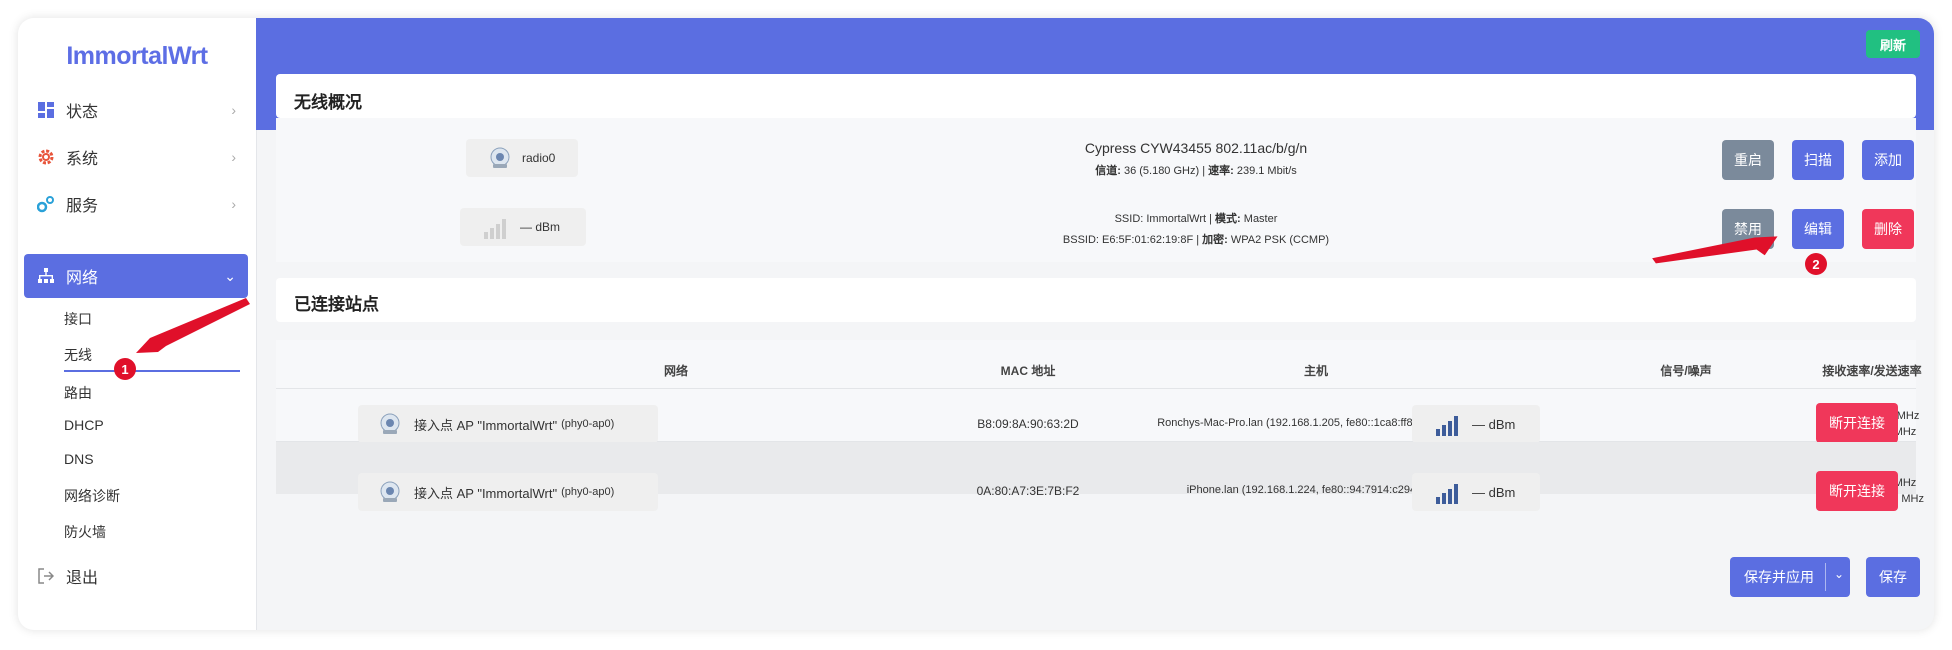  What do you see at coordinates (46, 276) in the screenshot?
I see `network-icon` at bounding box center [46, 276].